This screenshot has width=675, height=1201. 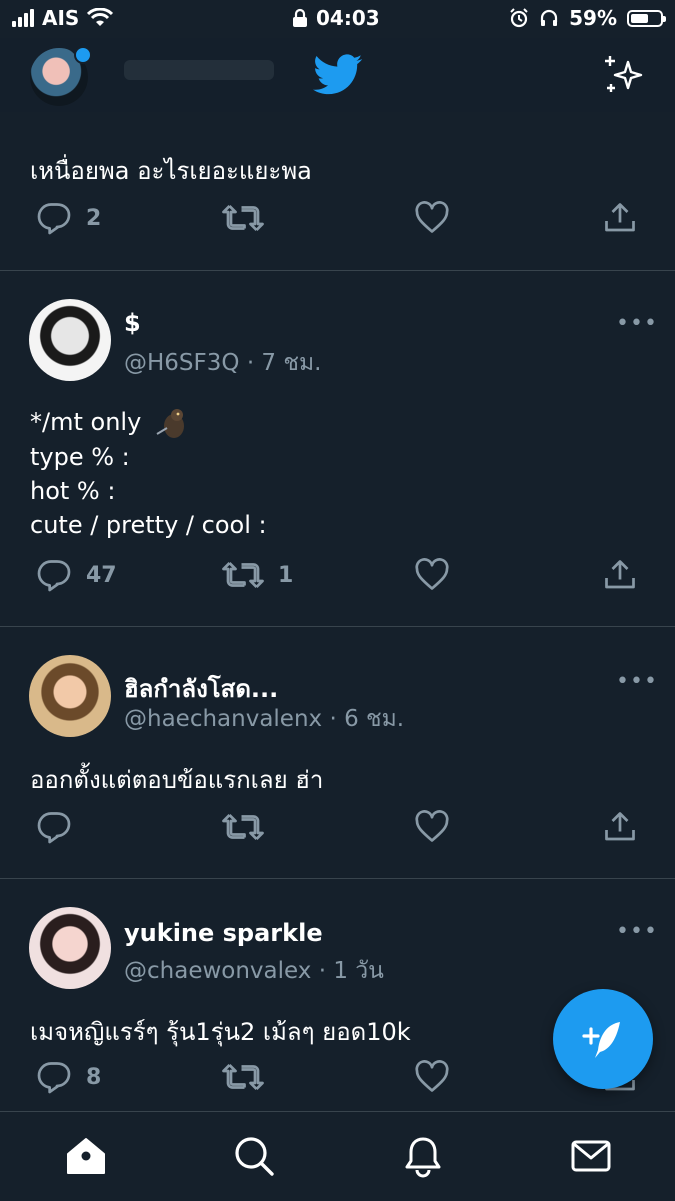 What do you see at coordinates (218, 971) in the screenshot?
I see `handle: @chaewonvalex` at bounding box center [218, 971].